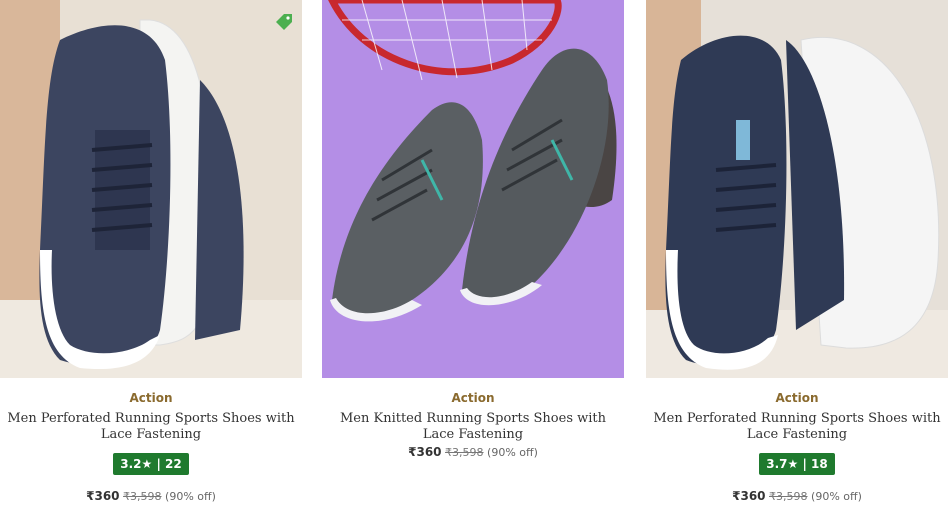 The width and height of the screenshot is (950, 511). I want to click on rating-container: 3.7★ | 18, so click(797, 464).